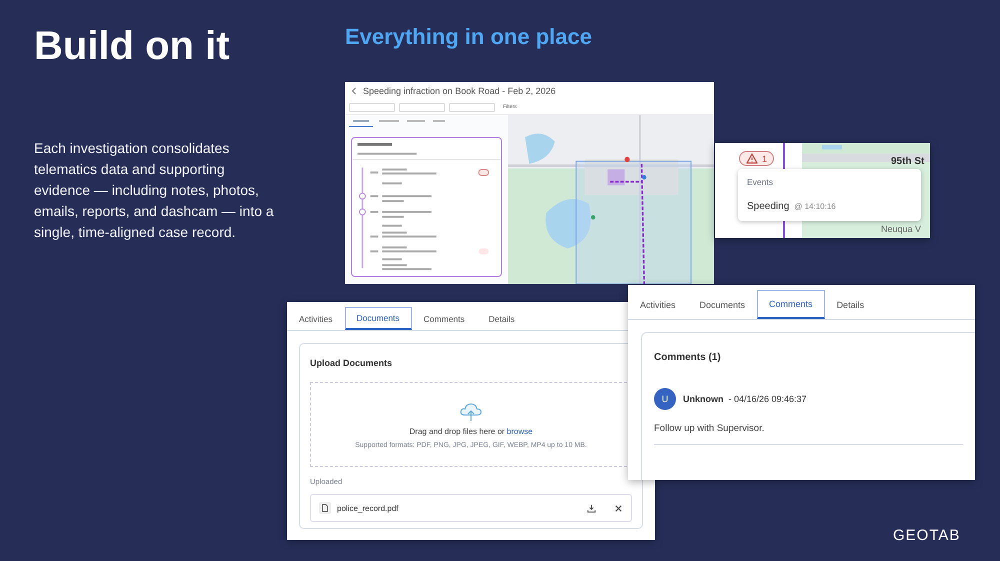  What do you see at coordinates (325, 508) in the screenshot?
I see `file-icon` at bounding box center [325, 508].